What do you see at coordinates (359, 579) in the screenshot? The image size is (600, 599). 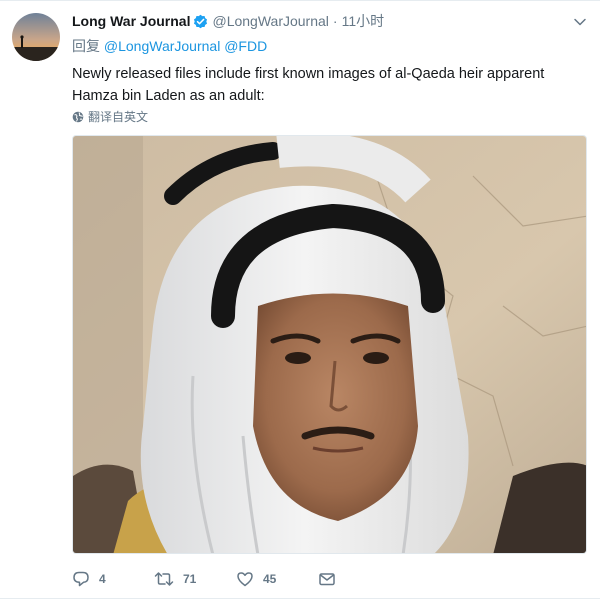 I see `direct-message-button` at bounding box center [359, 579].